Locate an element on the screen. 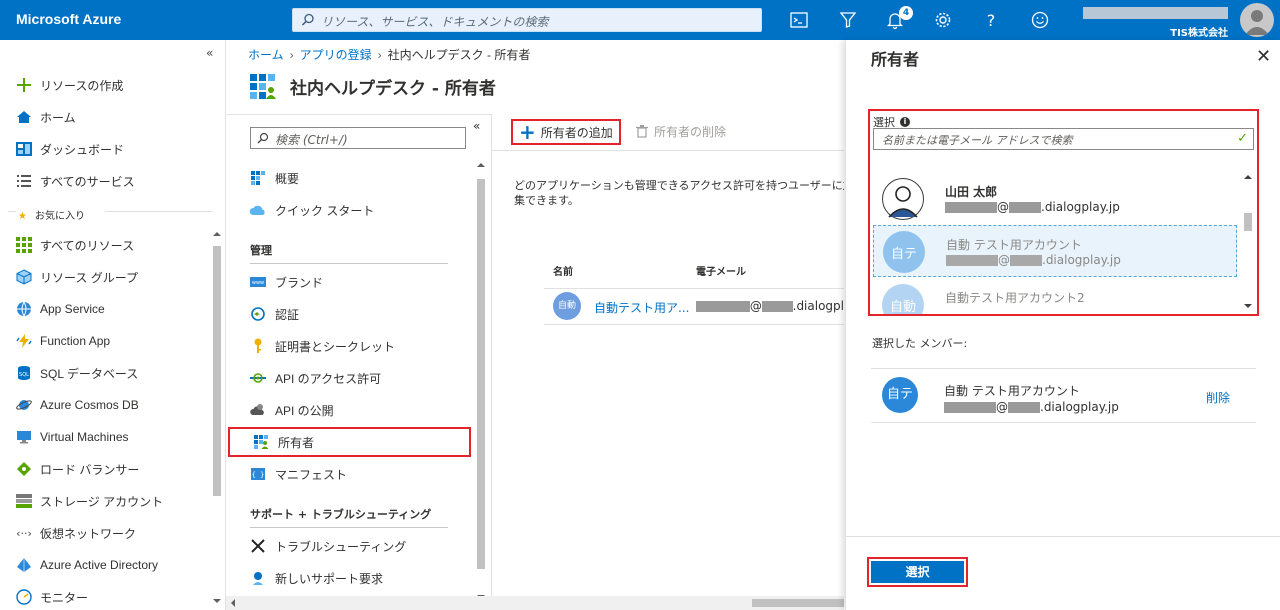  close-icon: ✕ is located at coordinates (1263, 56).